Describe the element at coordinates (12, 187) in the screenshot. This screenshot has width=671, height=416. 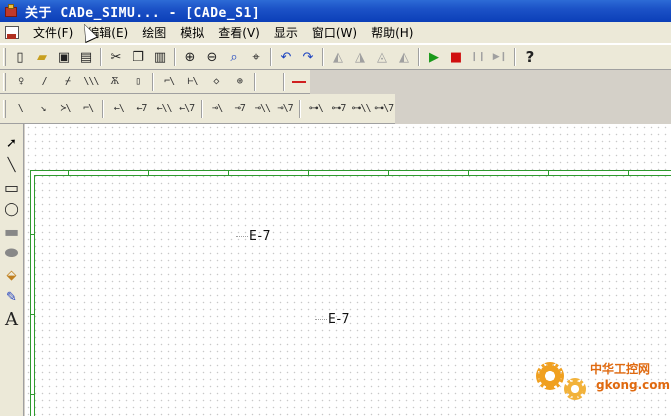
I see `rectangle-tool-icon: ▭` at that location.